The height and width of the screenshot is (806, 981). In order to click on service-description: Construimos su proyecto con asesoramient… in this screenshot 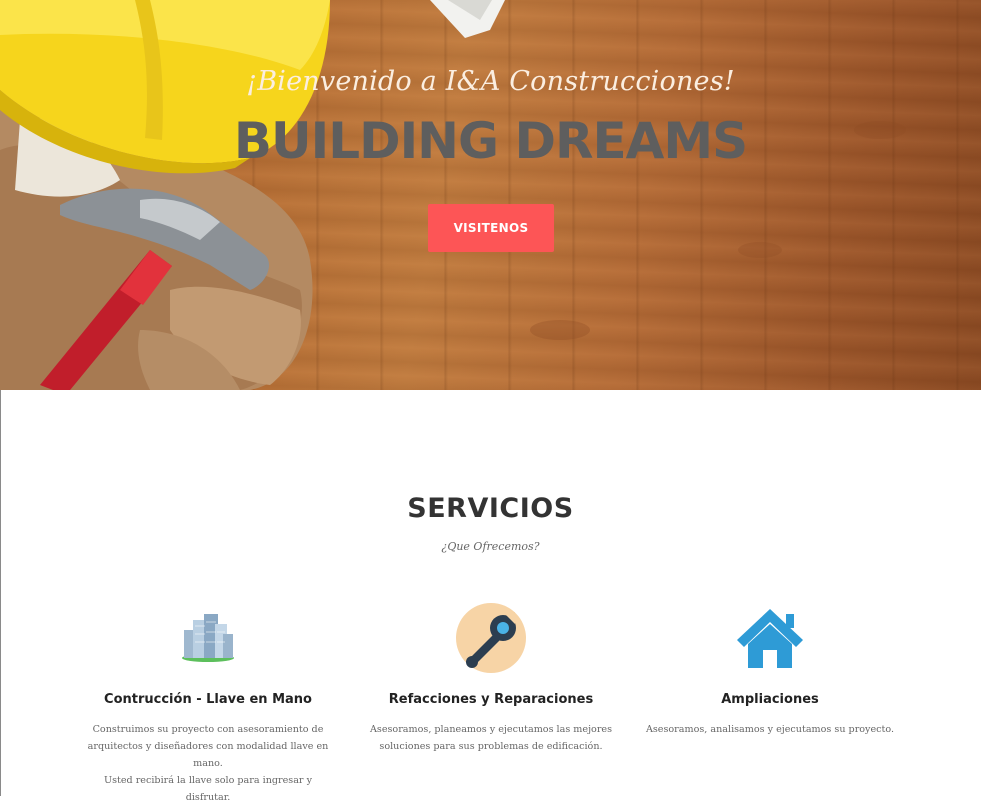, I will do `click(208, 763)`.